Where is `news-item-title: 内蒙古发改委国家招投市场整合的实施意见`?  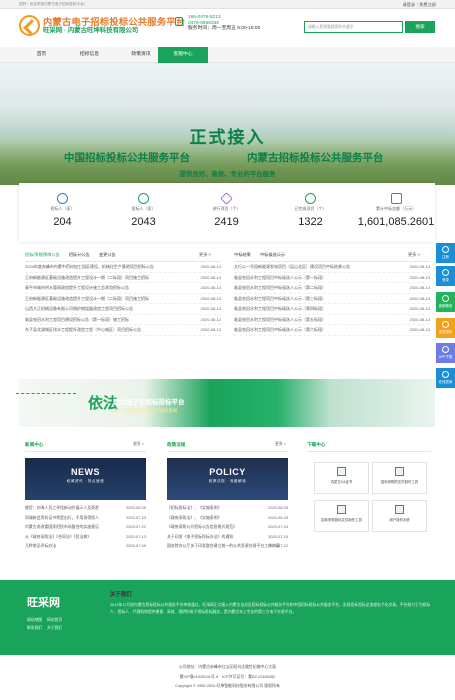
news-item-title: 内蒙古发改委国家招投市场整合的实施意见 is located at coordinates (62, 526).